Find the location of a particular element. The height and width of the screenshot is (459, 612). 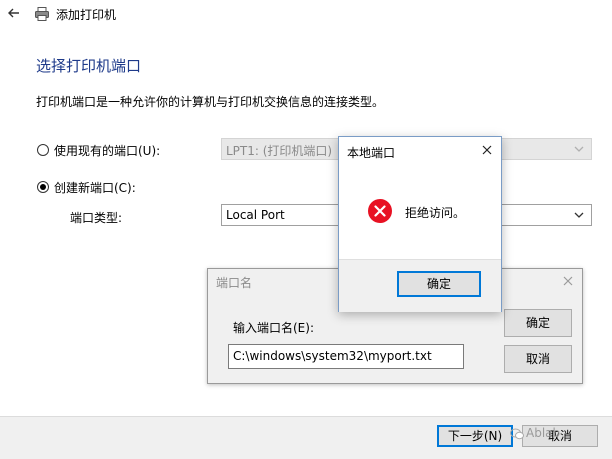

port-name-ok-button: 确定 is located at coordinates (538, 323).